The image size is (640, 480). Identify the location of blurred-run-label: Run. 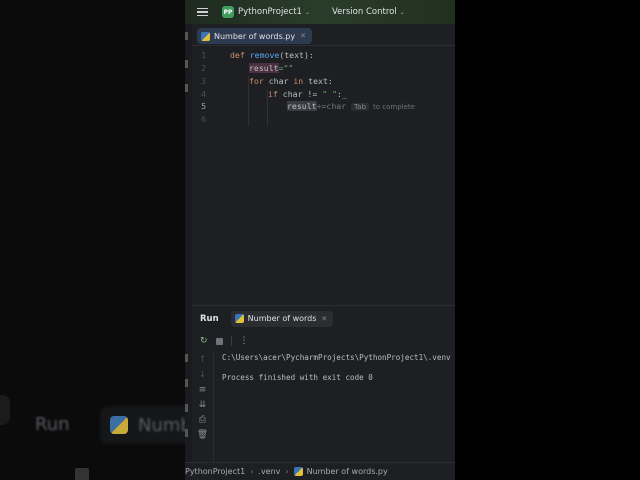
(52, 424).